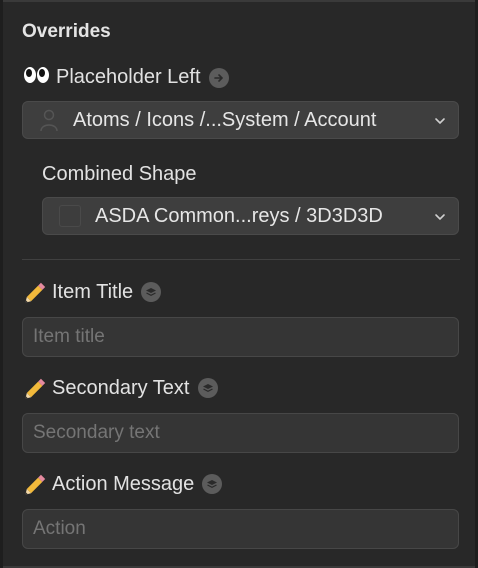 This screenshot has height=568, width=478. I want to click on placeholder-left-select-value: Atoms / Icons /...System / Account, so click(225, 119).